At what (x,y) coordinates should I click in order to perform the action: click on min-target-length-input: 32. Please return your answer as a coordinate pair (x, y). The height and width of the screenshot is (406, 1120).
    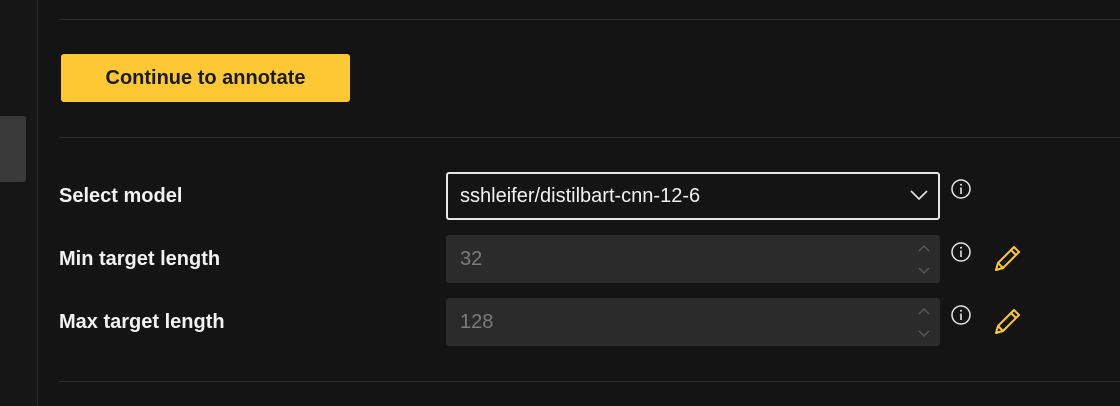
    Looking at the image, I should click on (693, 259).